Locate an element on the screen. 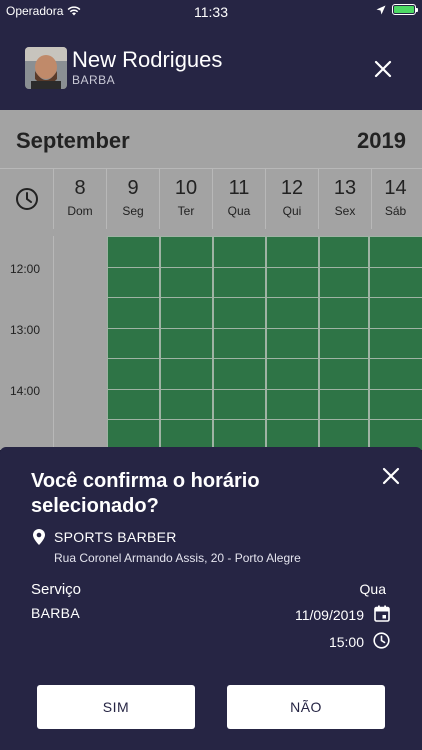 This screenshot has width=422, height=750. day-column-header: 11 Qua is located at coordinates (239, 199).